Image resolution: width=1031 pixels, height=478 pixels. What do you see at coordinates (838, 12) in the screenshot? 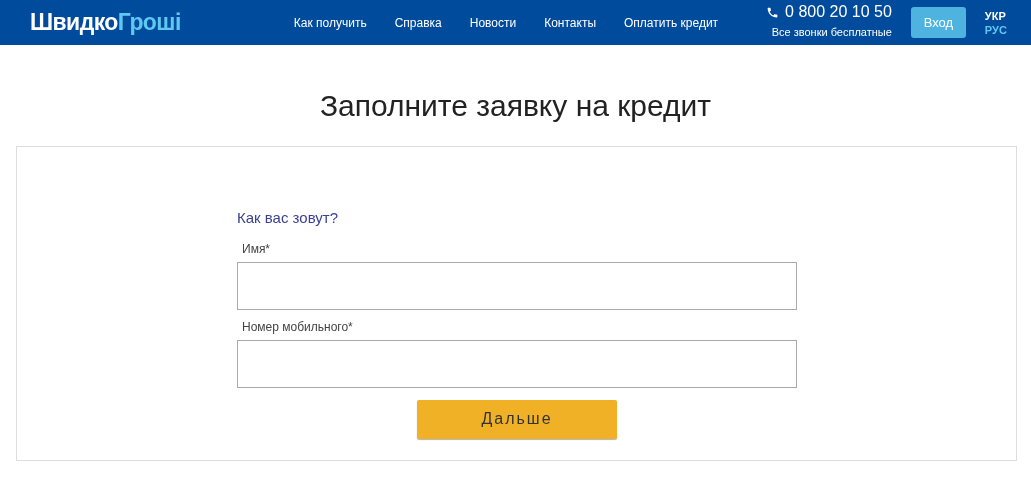
I see `phone-number: 0 800 20 10 50` at bounding box center [838, 12].